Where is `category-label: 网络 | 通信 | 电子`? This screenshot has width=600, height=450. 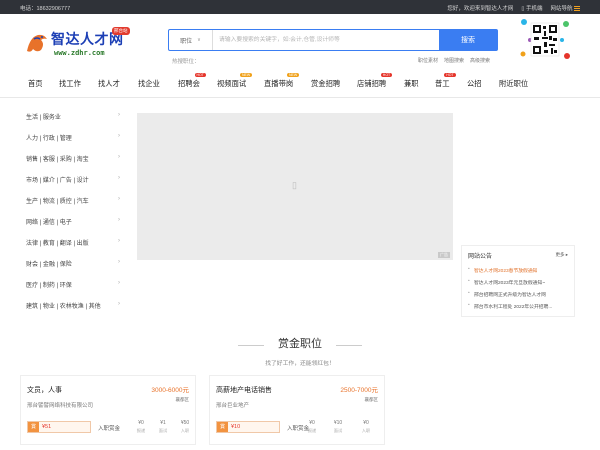 category-label: 网络 | 通信 | 电子 is located at coordinates (49, 223).